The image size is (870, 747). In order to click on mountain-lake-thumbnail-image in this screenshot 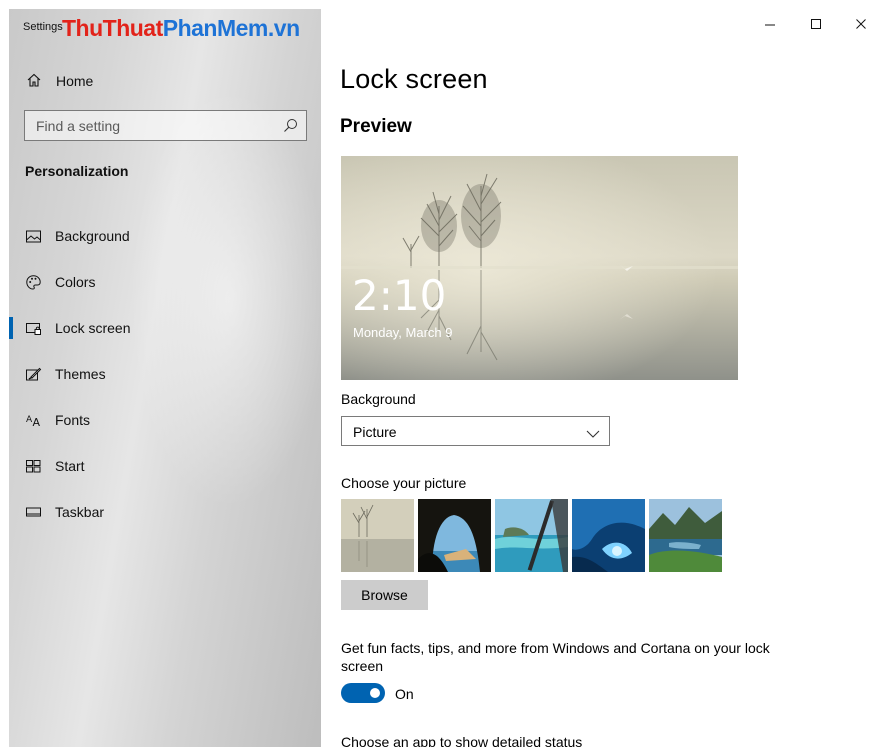, I will do `click(685, 535)`.